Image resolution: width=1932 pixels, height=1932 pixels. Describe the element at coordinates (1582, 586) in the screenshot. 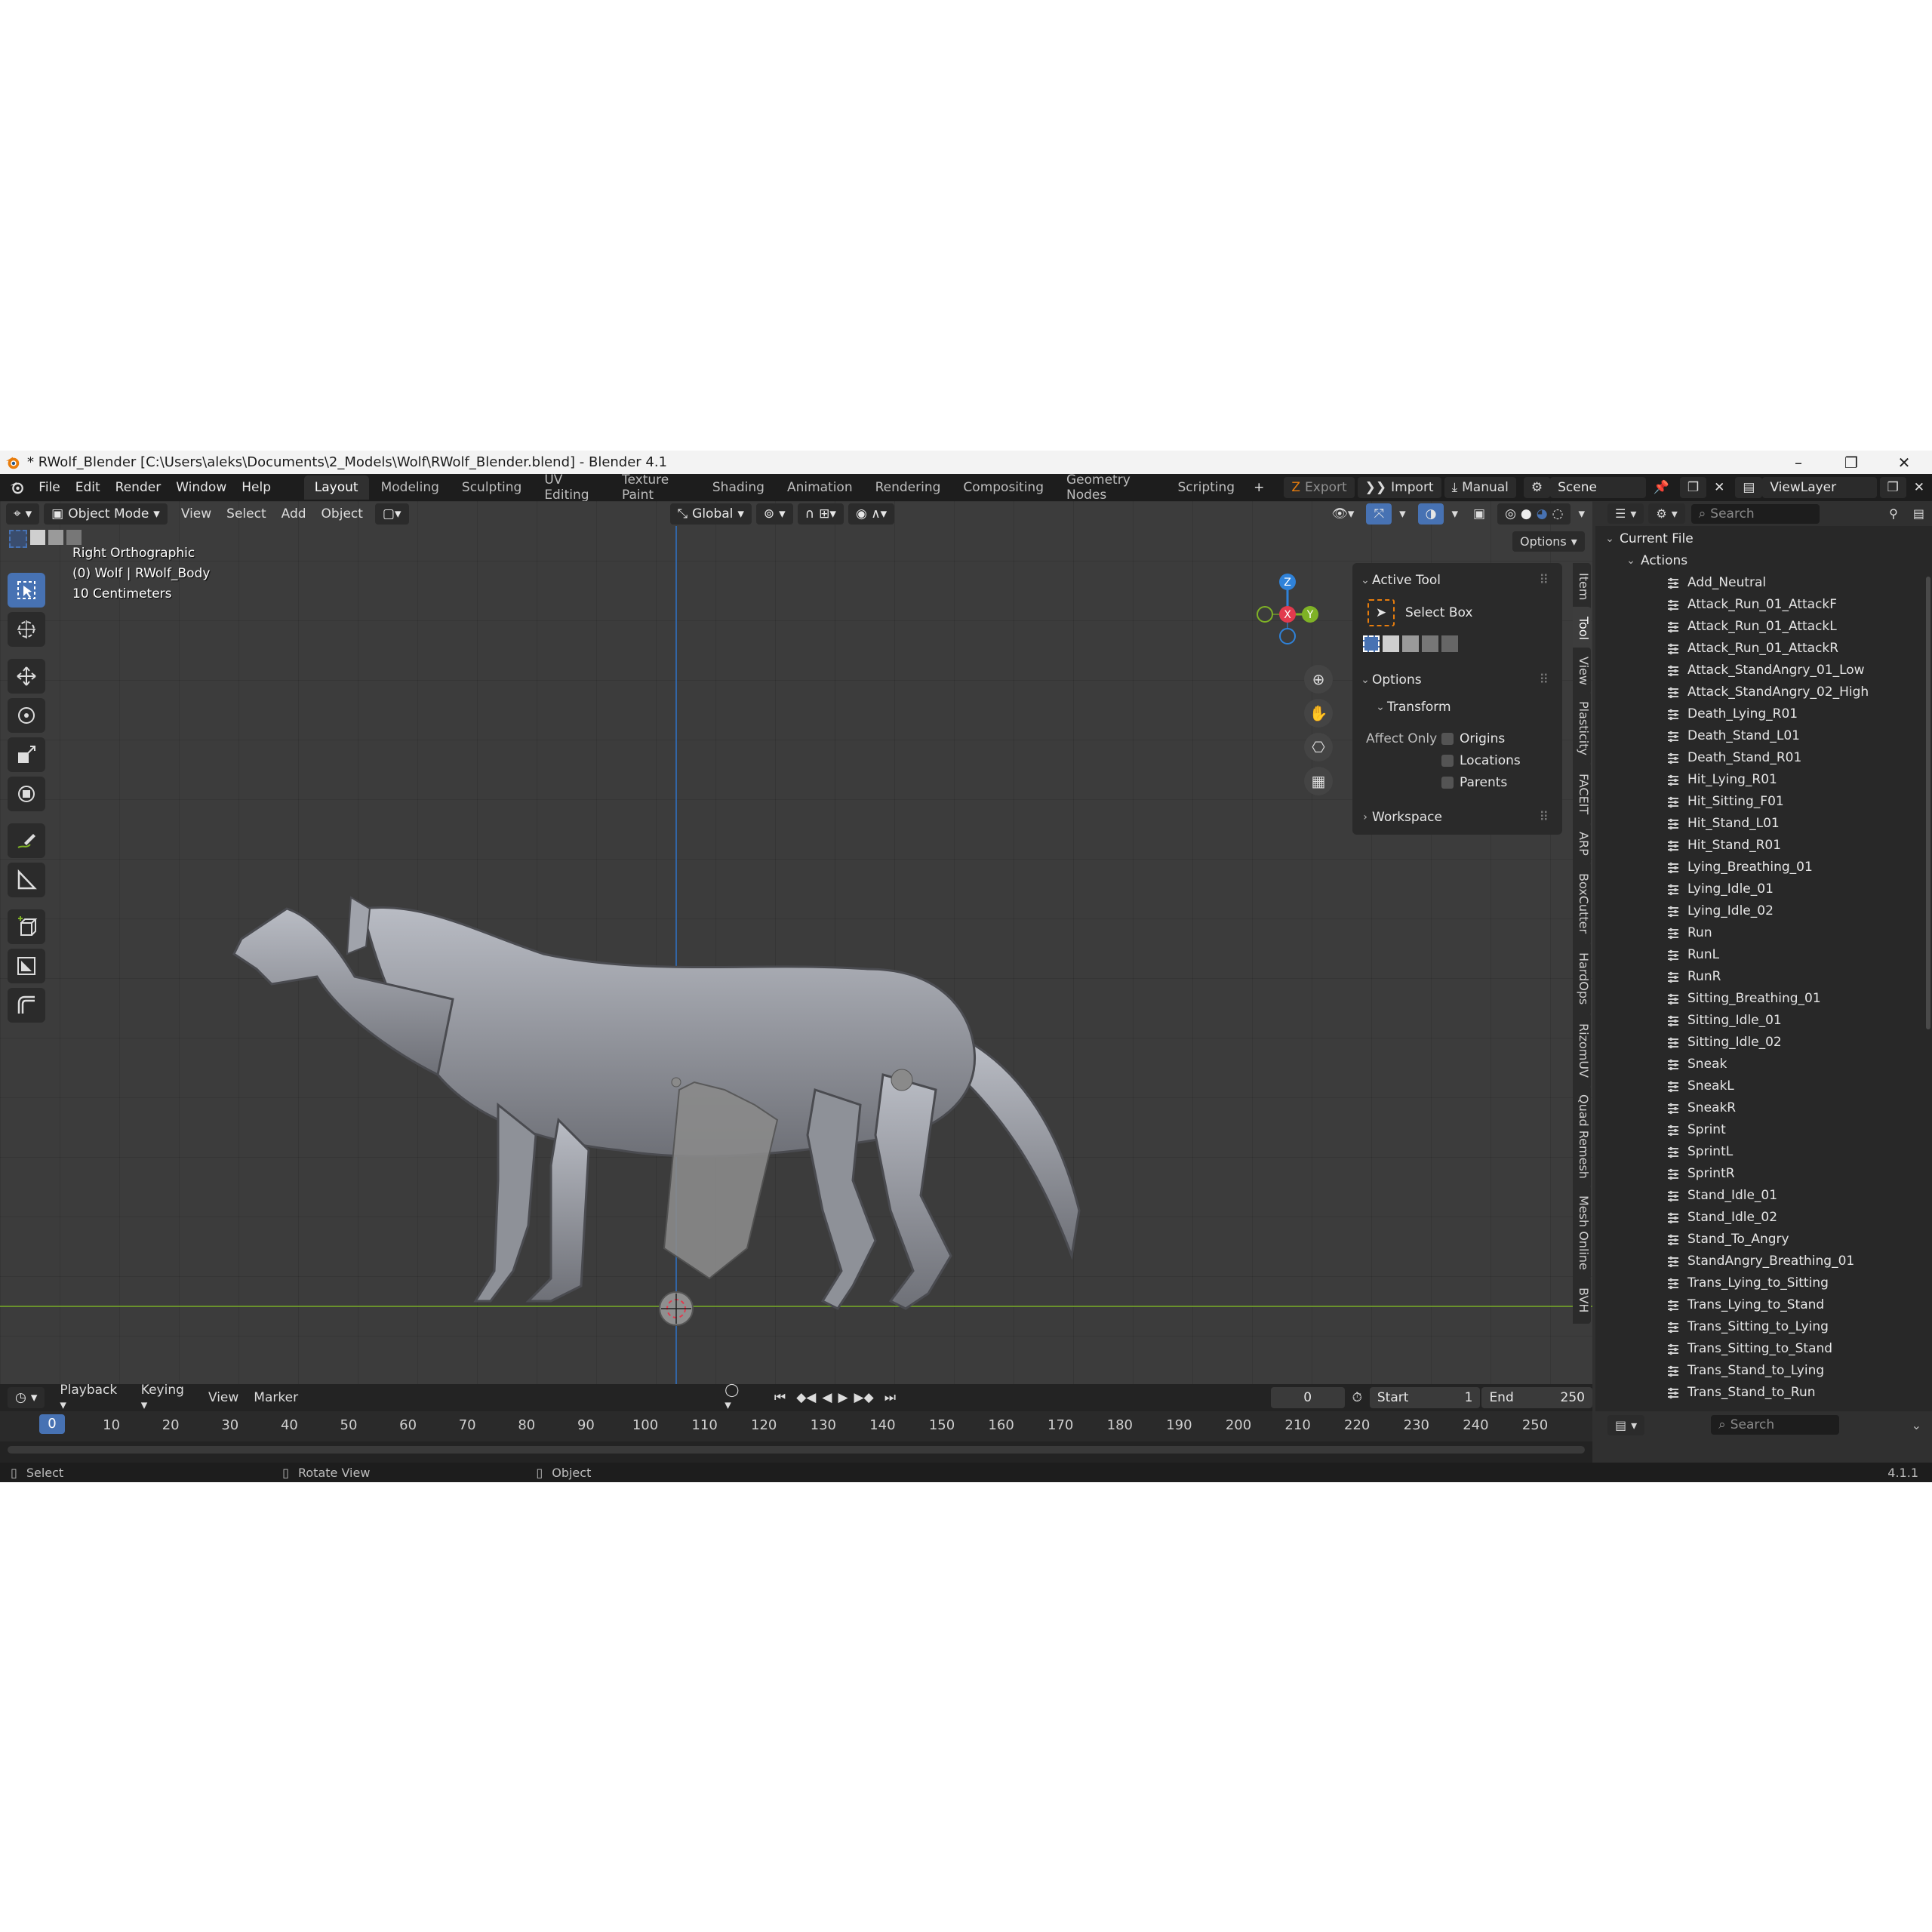

I see `tab-item: Item` at that location.